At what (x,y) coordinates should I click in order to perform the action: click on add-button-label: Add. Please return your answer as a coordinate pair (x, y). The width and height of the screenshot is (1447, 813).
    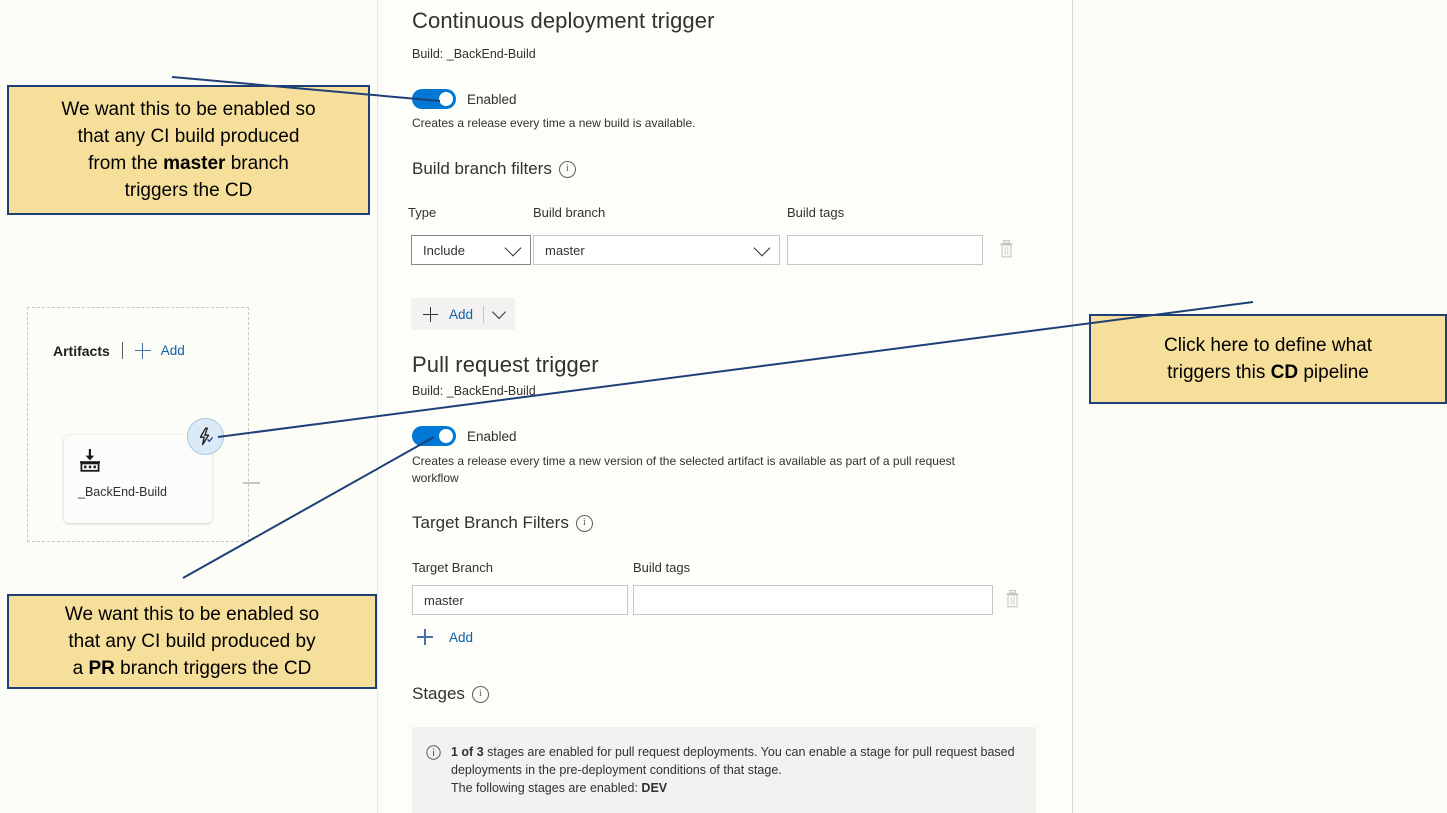
    Looking at the image, I should click on (461, 314).